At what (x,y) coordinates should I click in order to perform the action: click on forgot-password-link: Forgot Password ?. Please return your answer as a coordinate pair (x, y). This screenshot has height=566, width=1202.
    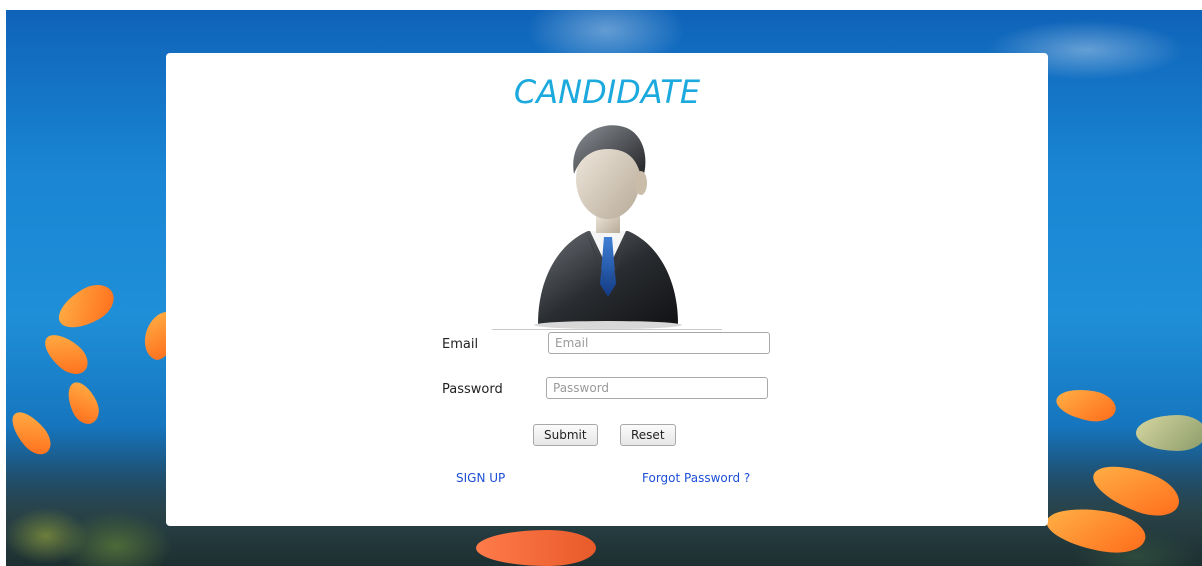
    Looking at the image, I should click on (696, 478).